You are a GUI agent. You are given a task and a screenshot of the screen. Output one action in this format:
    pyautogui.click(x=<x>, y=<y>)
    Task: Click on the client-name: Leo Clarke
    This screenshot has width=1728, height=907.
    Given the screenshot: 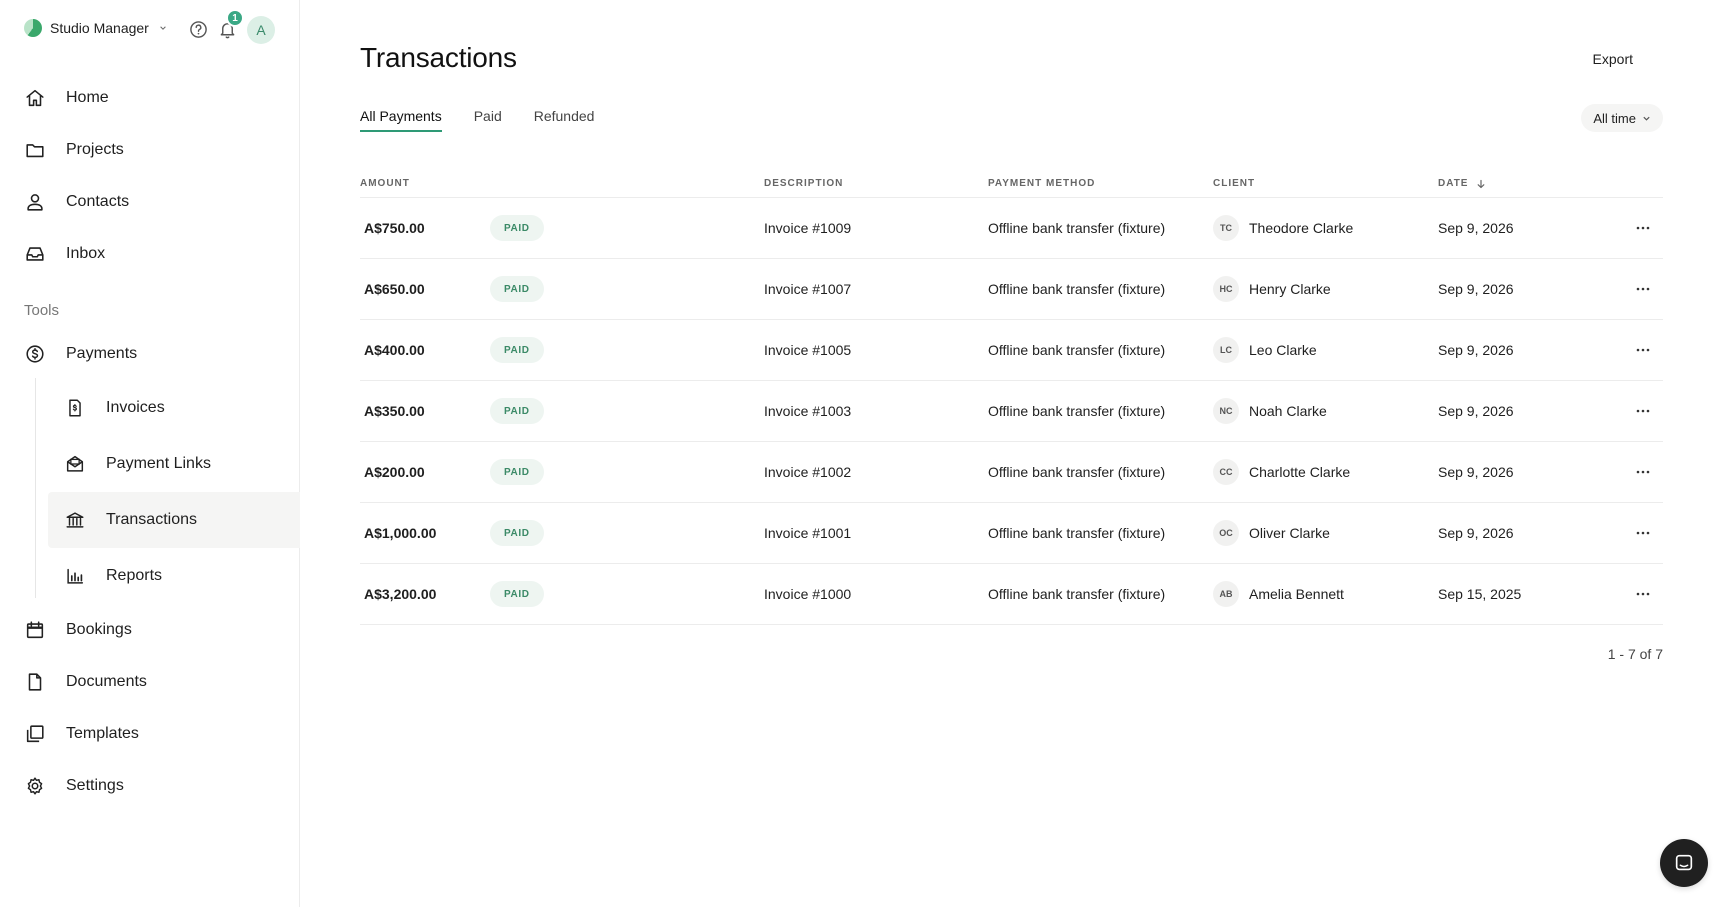 What is the action you would take?
    pyautogui.click(x=1283, y=350)
    